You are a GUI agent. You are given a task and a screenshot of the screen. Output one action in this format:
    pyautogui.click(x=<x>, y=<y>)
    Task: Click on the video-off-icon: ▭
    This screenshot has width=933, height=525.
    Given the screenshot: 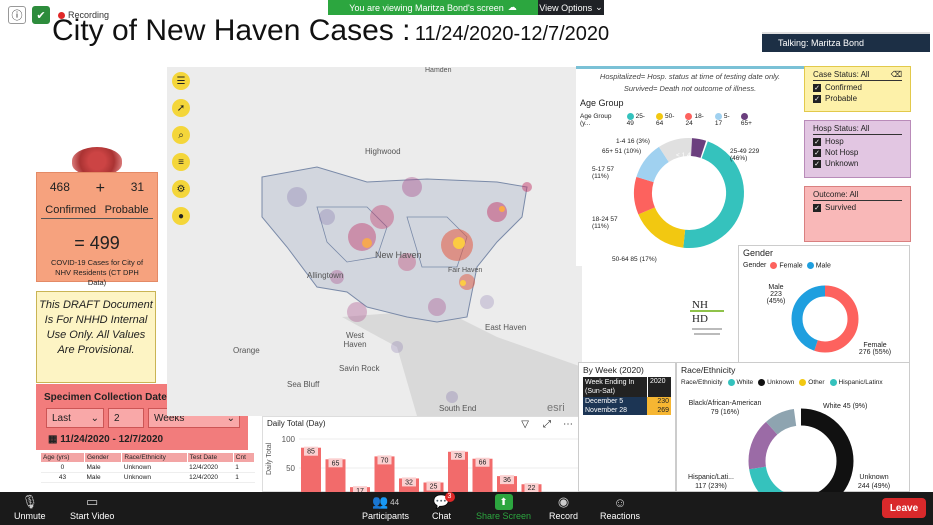 What is the action you would take?
    pyautogui.click(x=92, y=501)
    